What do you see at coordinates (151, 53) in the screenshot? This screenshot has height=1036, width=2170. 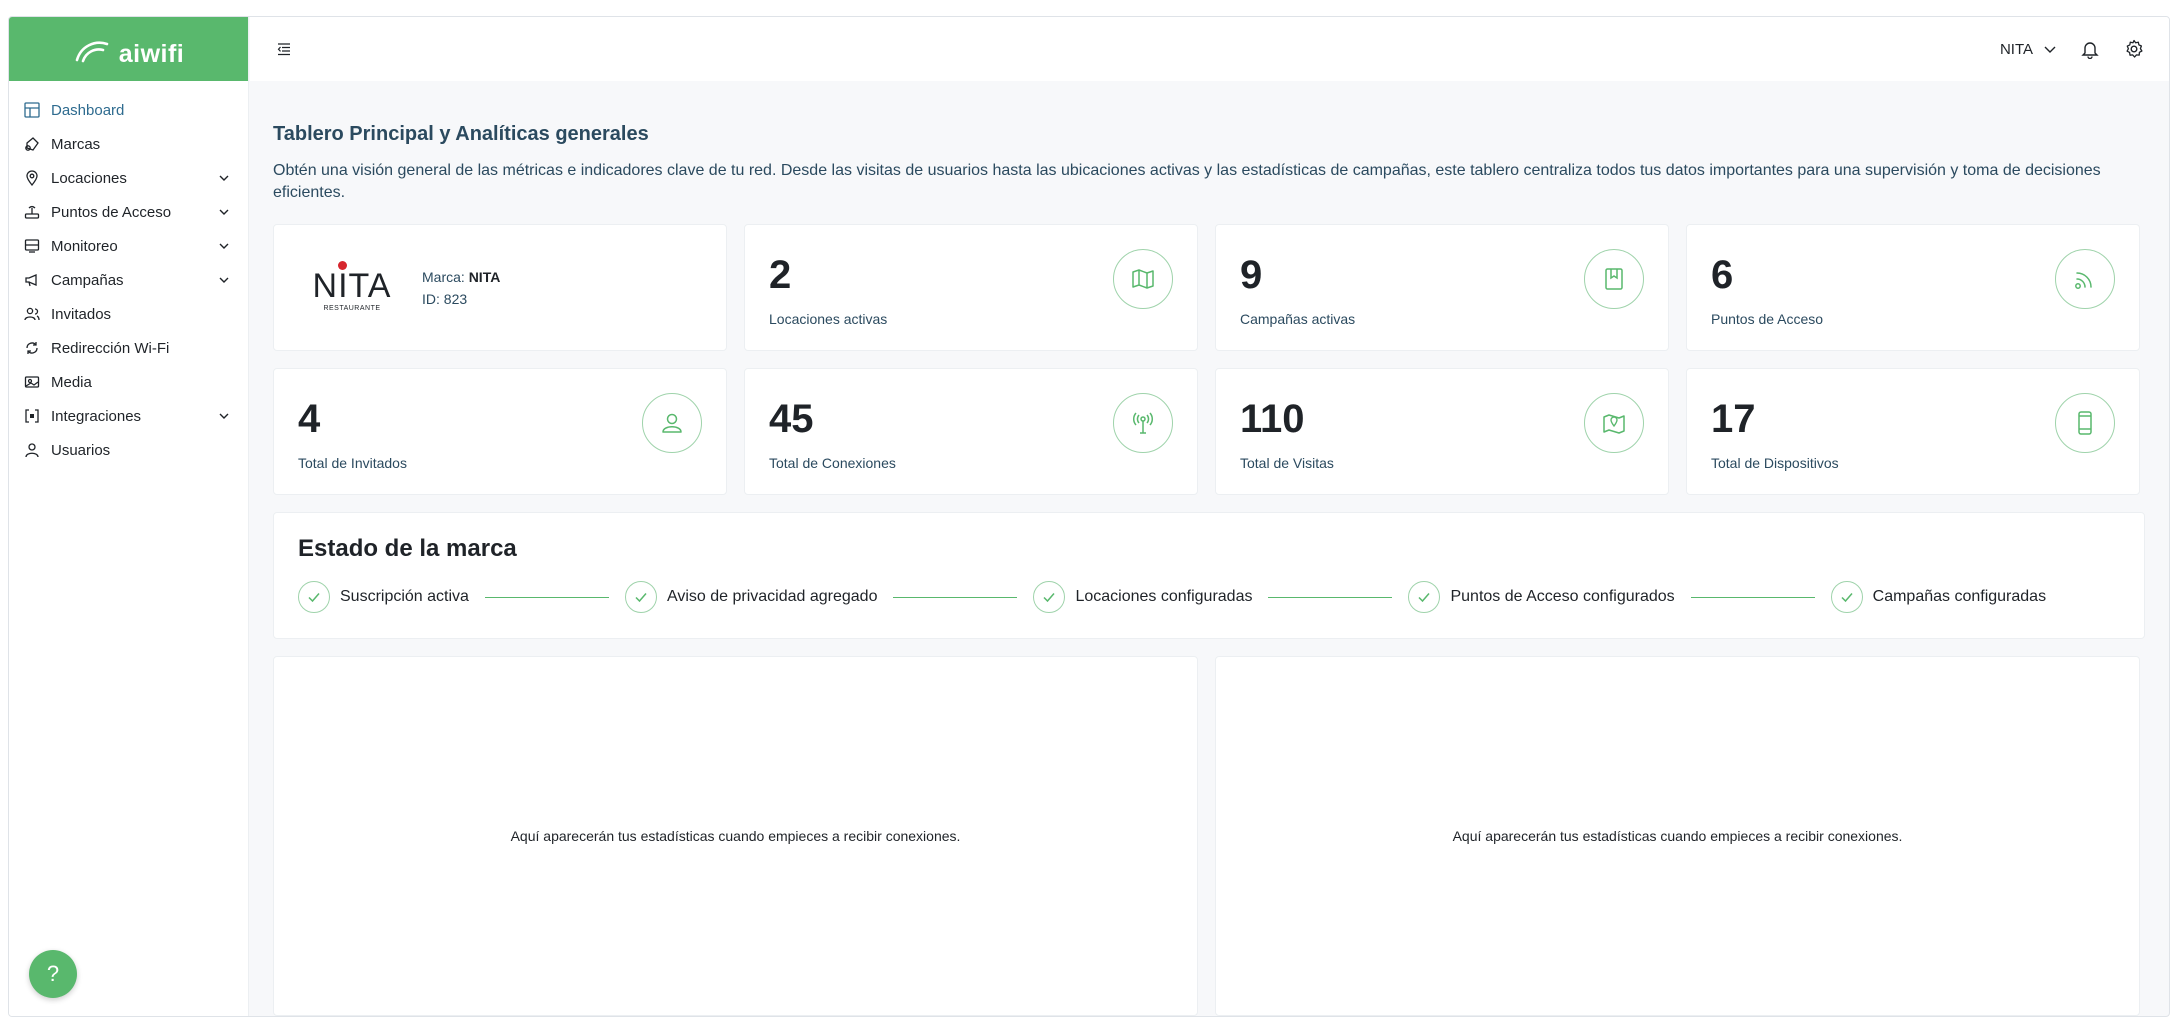 I see `logo-text: aiwifi` at bounding box center [151, 53].